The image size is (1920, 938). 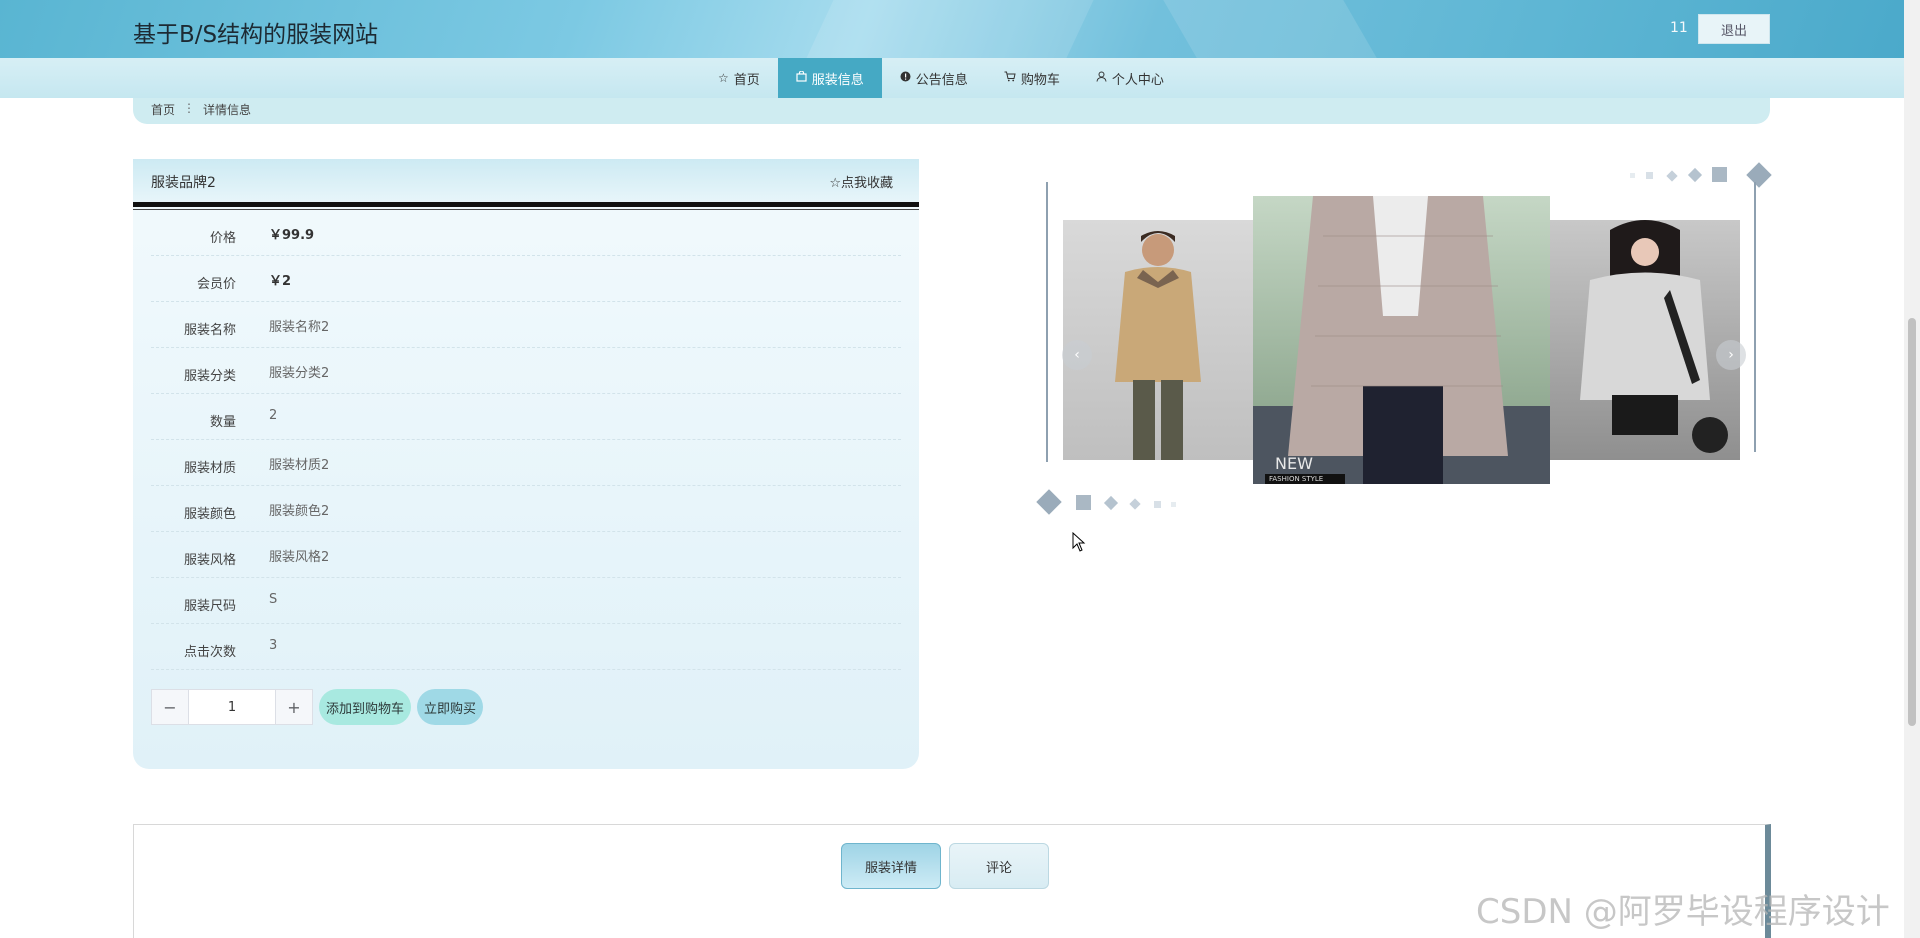 I want to click on buy-now-button: 立即购买, so click(x=450, y=707).